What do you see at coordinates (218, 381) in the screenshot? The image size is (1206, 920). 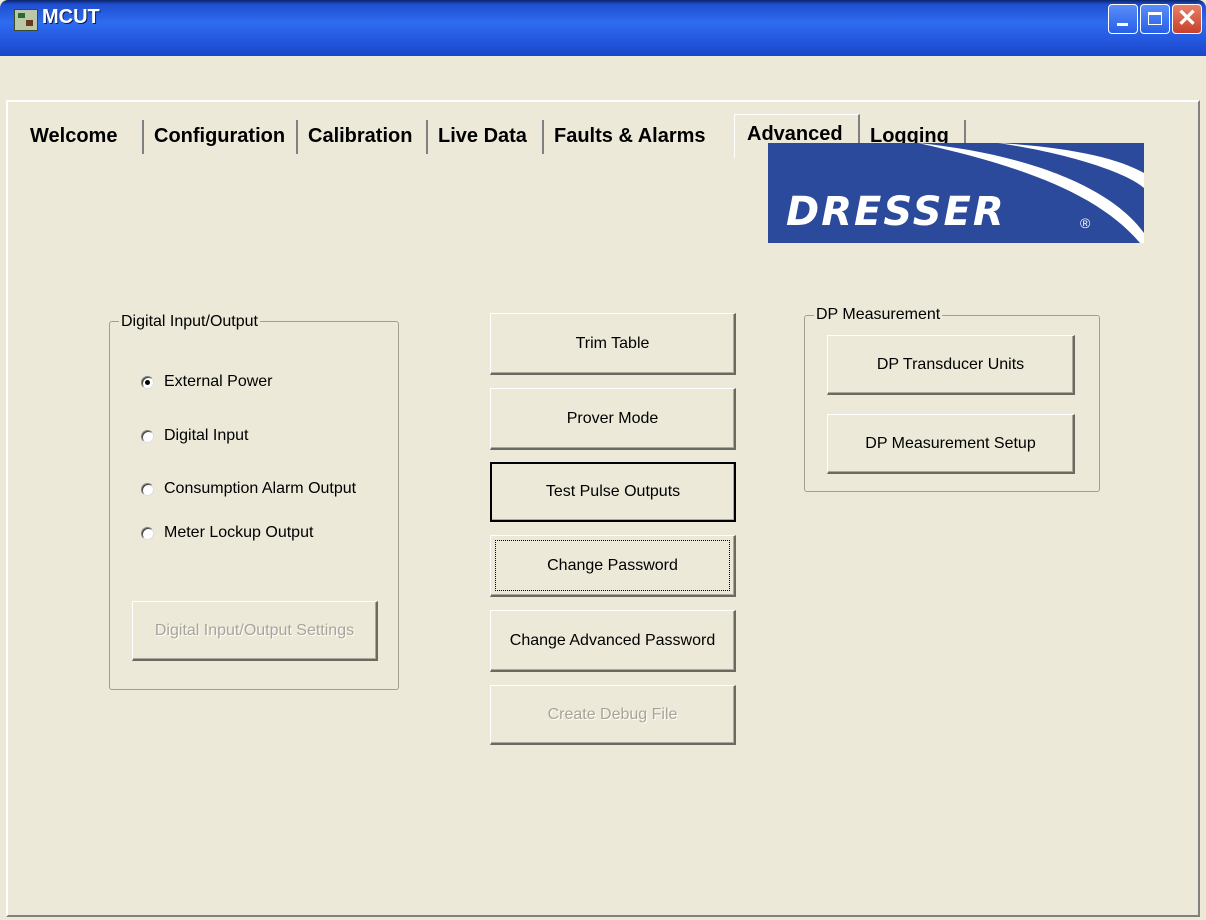 I see `radio-label: External Power` at bounding box center [218, 381].